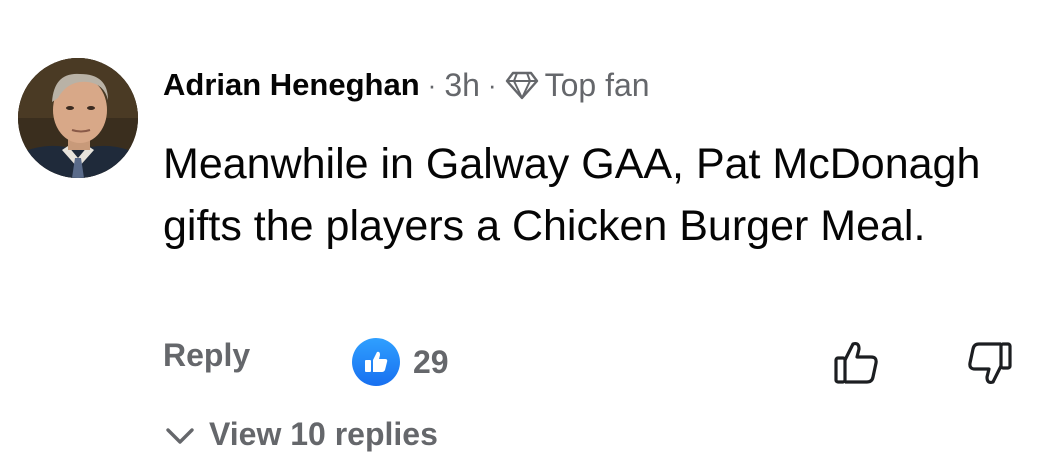  What do you see at coordinates (522, 85) in the screenshot?
I see `diamond-icon` at bounding box center [522, 85].